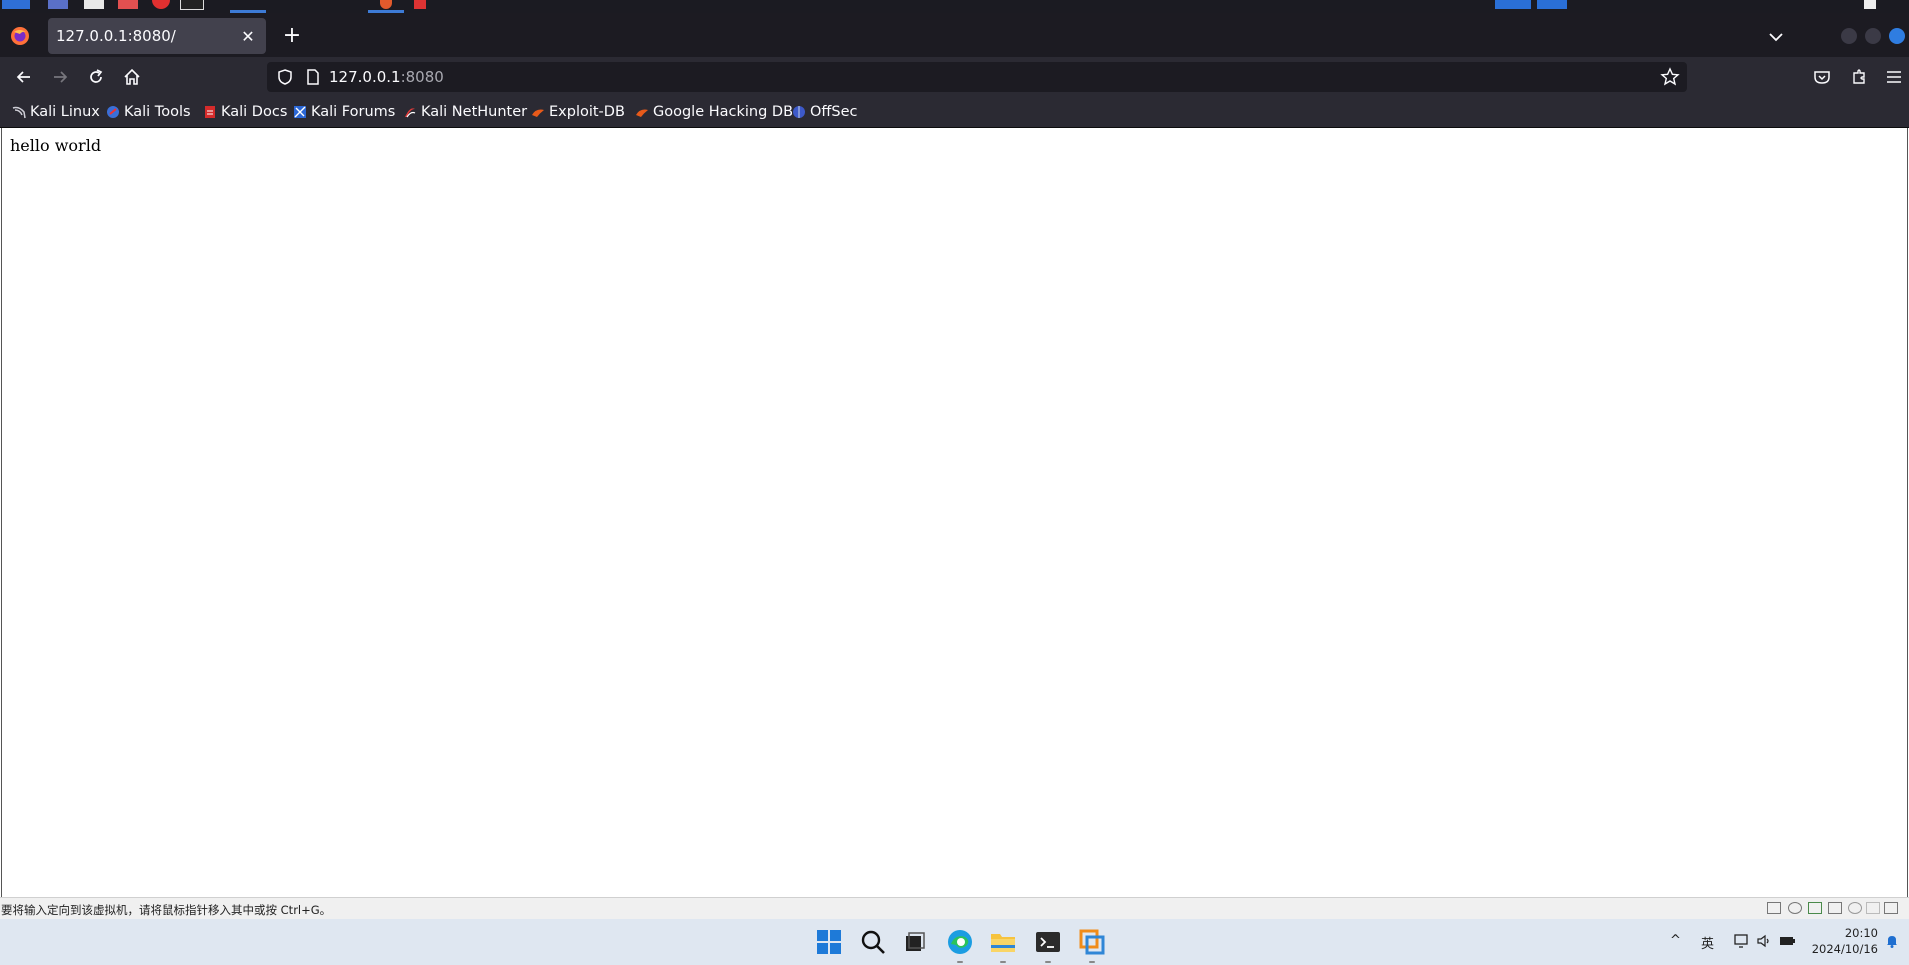  Describe the element at coordinates (1787, 941) in the screenshot. I see `battery-icon` at that location.